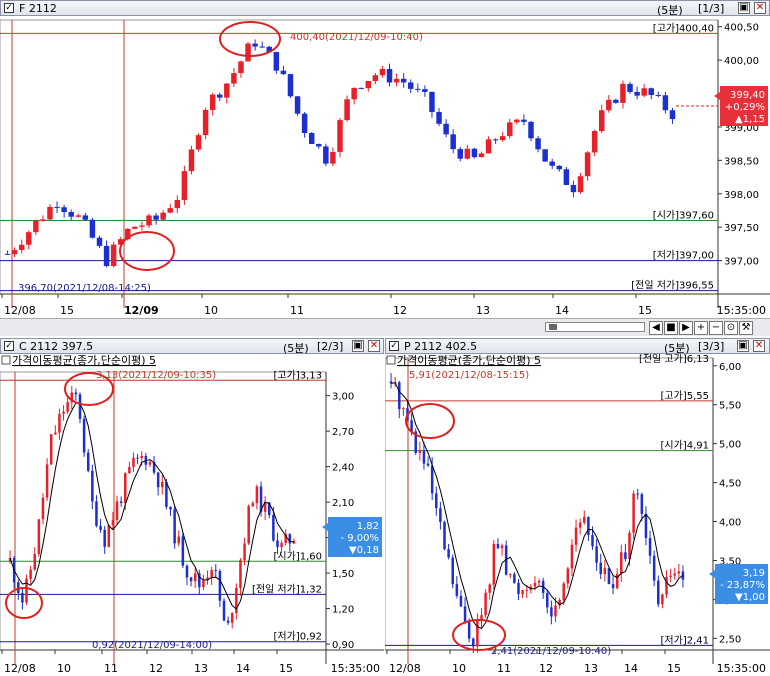 This screenshot has width=770, height=676. Describe the element at coordinates (683, 256) in the screenshot. I see `level-label: [저가]397,00` at that location.